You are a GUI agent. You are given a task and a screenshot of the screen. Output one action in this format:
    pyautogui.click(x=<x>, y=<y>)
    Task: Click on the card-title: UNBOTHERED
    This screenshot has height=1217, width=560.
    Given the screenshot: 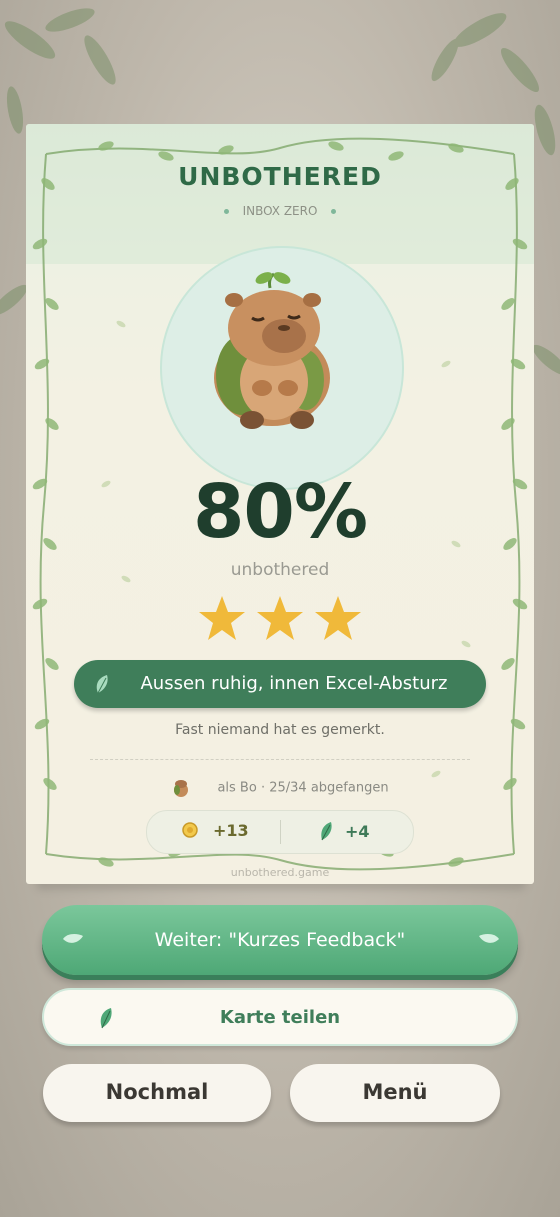 What is the action you would take?
    pyautogui.click(x=280, y=176)
    